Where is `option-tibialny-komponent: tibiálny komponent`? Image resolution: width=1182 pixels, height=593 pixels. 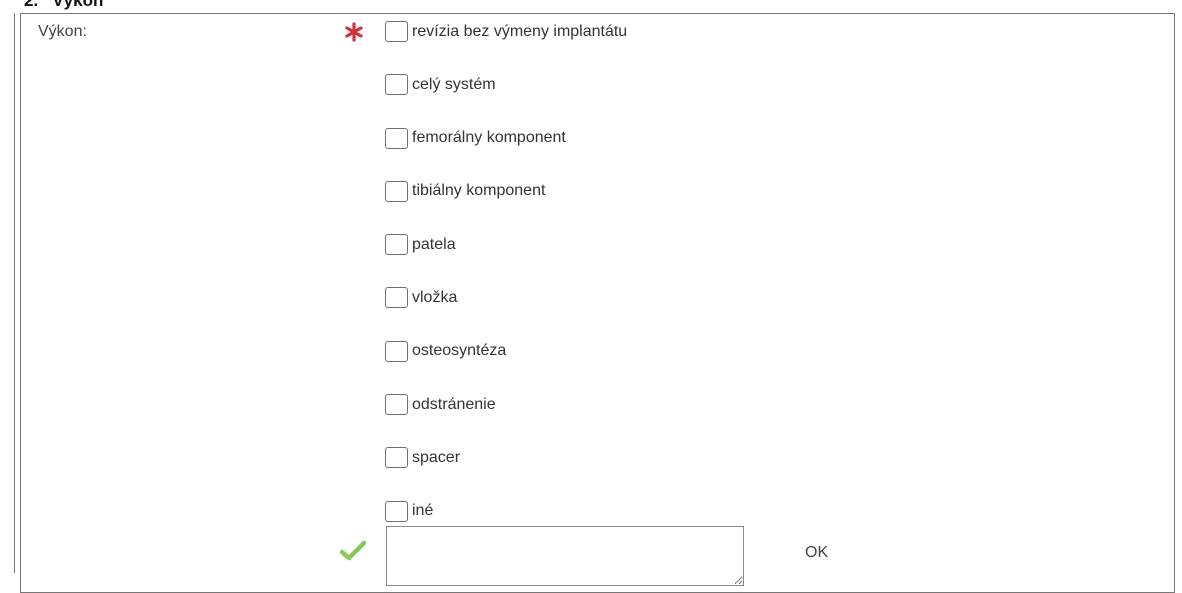
option-tibialny-komponent: tibiálny komponent is located at coordinates (506, 191).